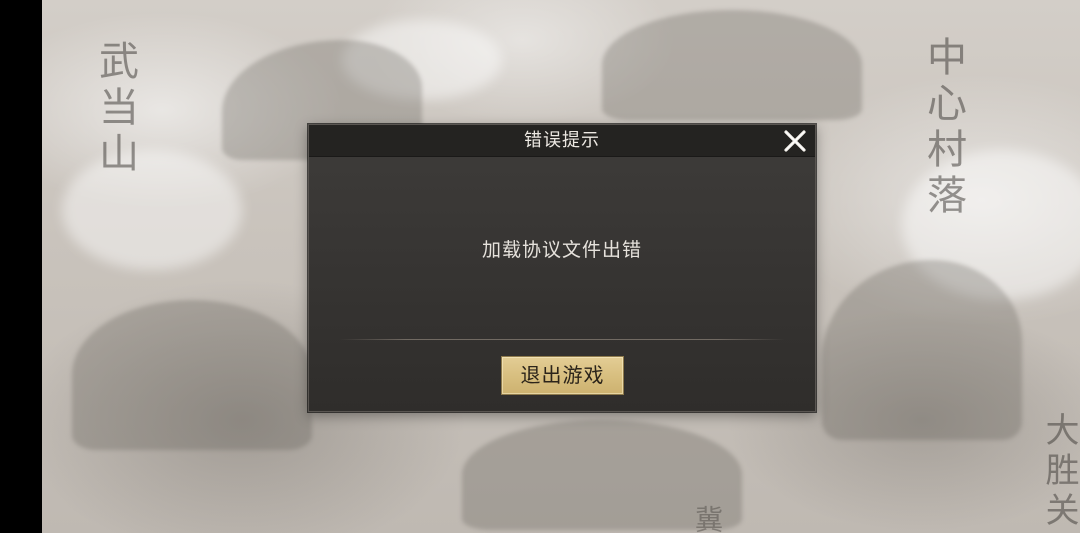 This screenshot has width=1080, height=533. Describe the element at coordinates (561, 250) in the screenshot. I see `error-message: 加载协议文件出错` at that location.